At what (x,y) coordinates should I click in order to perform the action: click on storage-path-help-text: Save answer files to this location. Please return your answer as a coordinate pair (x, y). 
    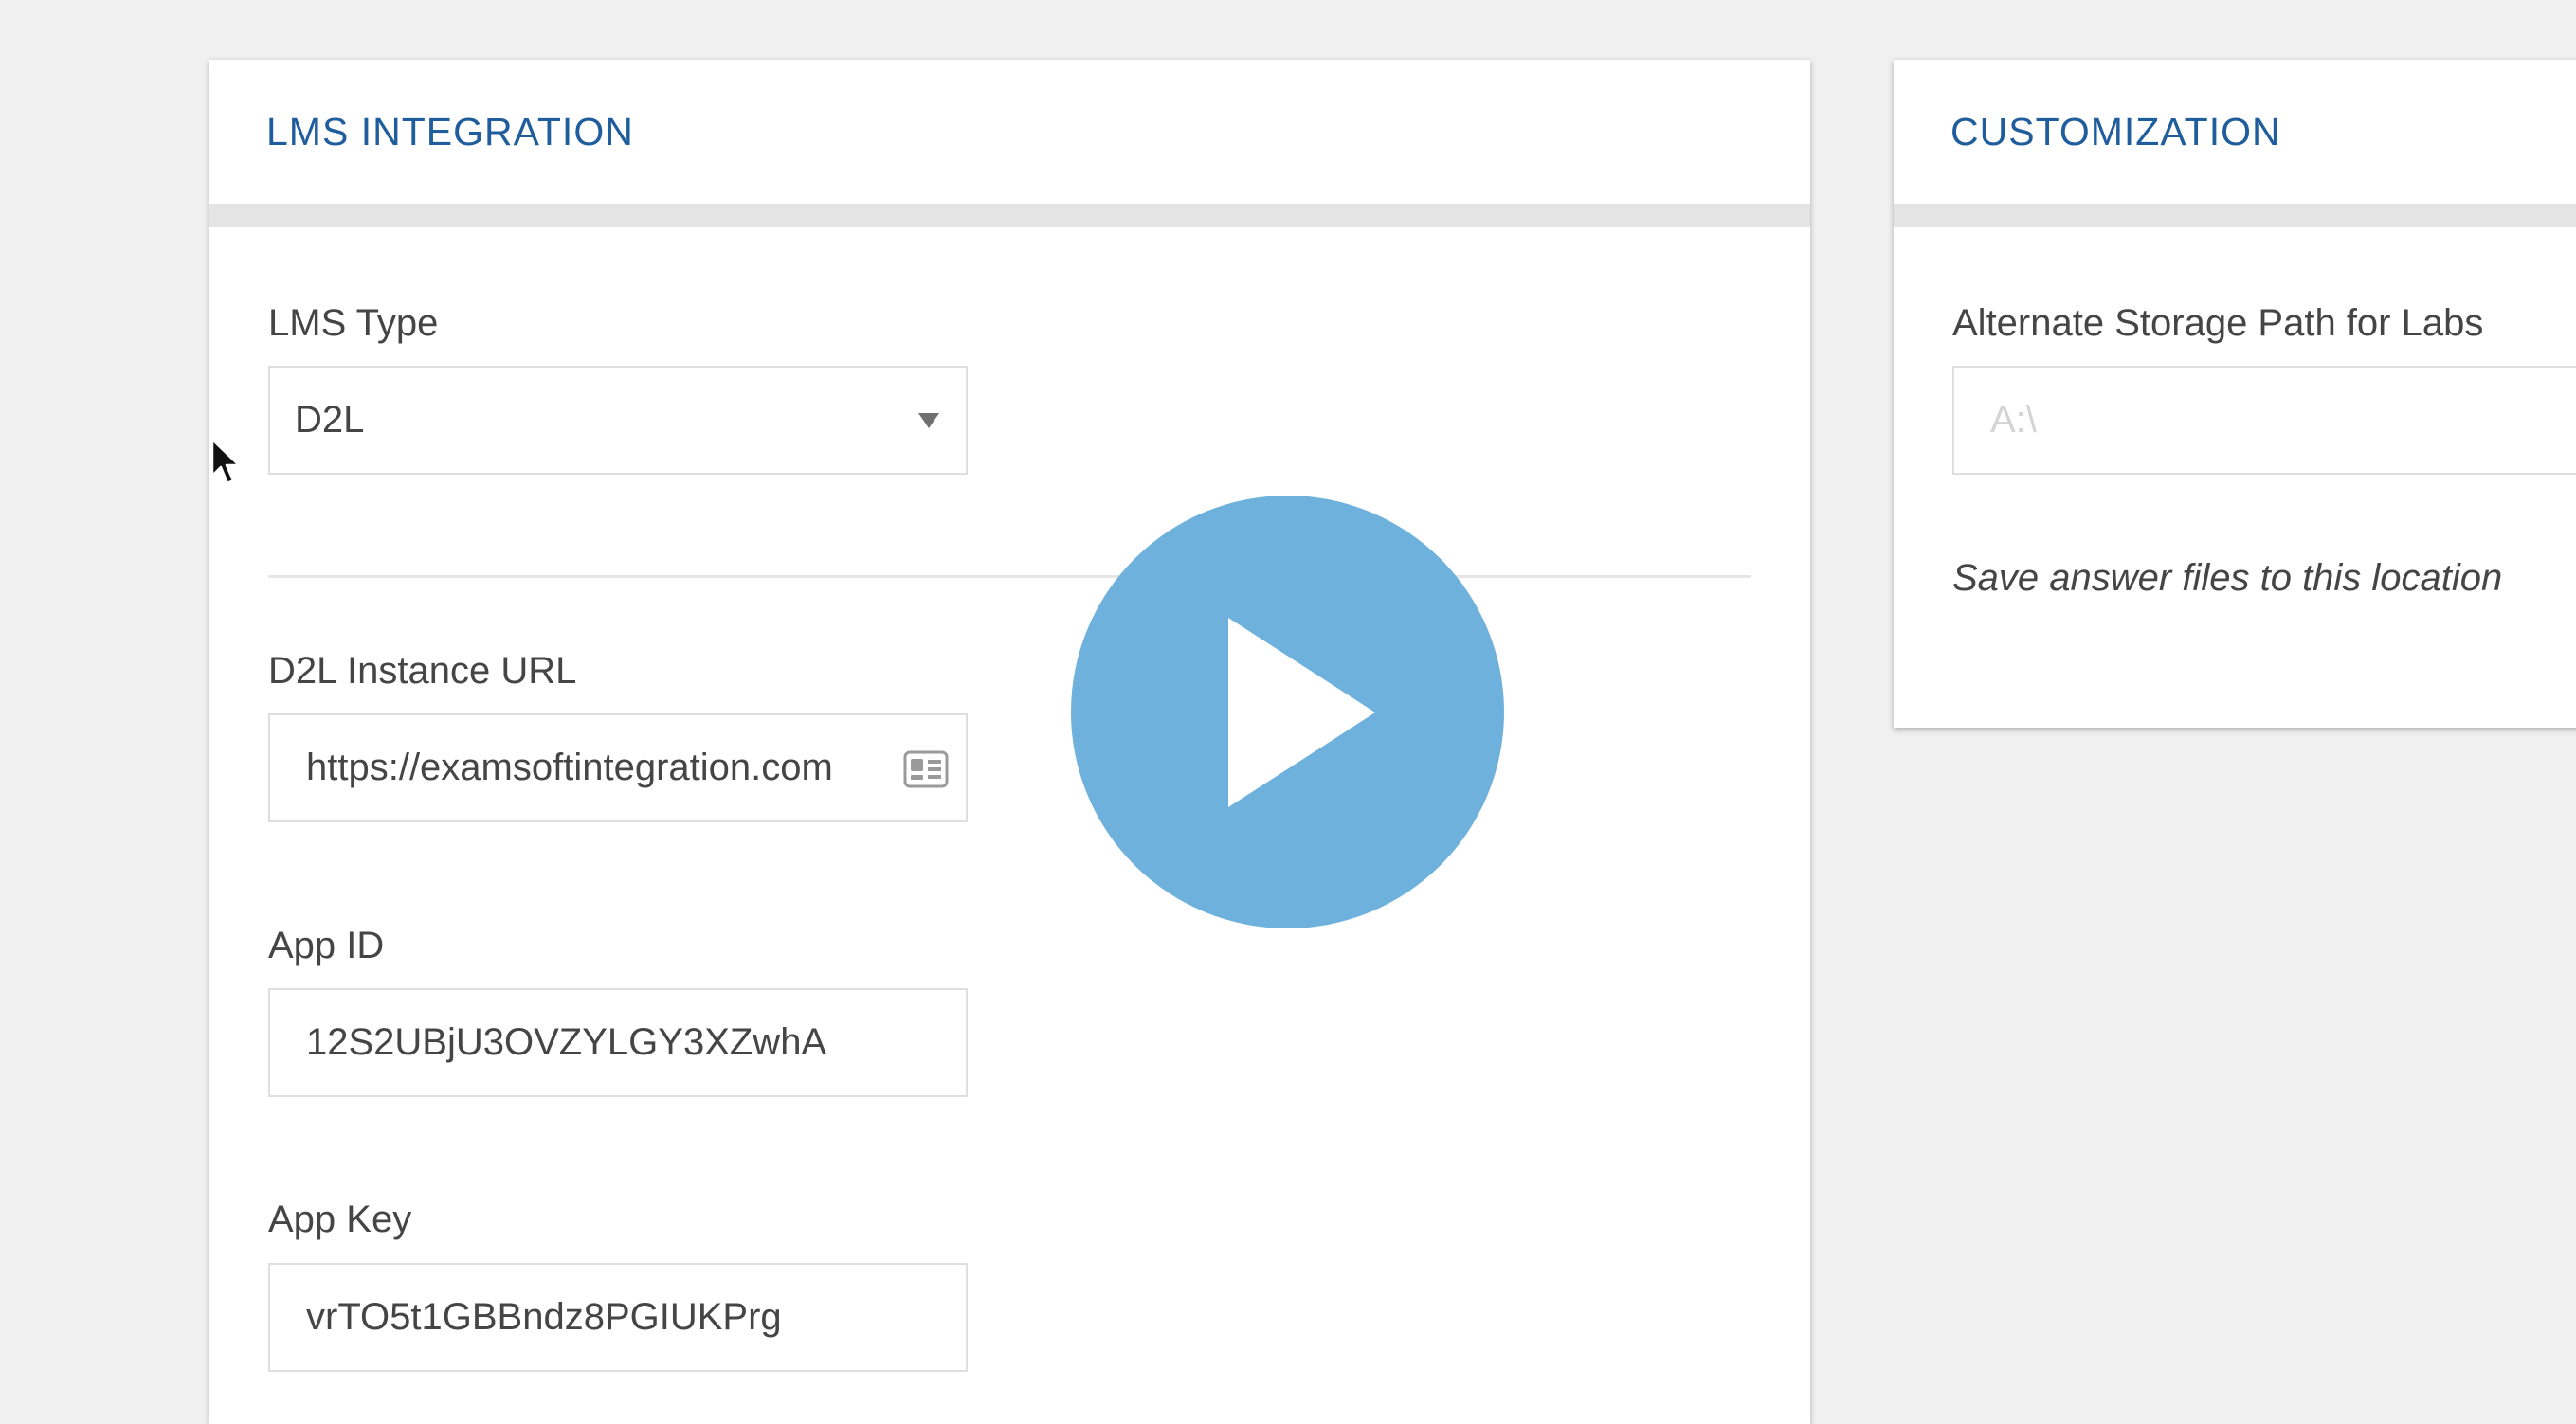
    Looking at the image, I should click on (2227, 578).